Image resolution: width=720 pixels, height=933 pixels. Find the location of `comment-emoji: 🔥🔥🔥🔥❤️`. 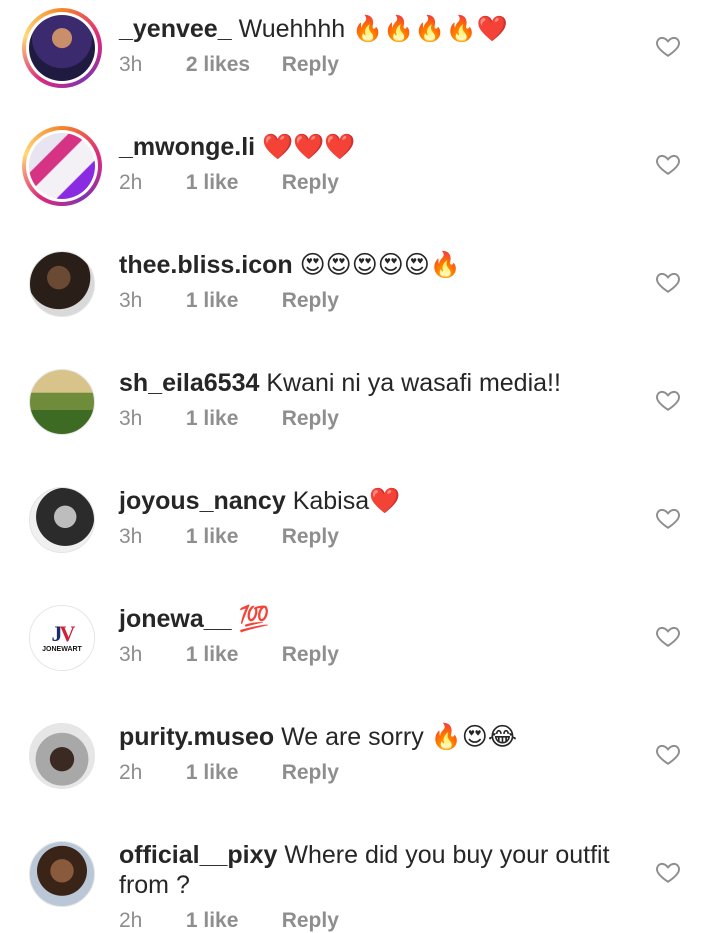

comment-emoji: 🔥🔥🔥🔥❤️ is located at coordinates (430, 28).